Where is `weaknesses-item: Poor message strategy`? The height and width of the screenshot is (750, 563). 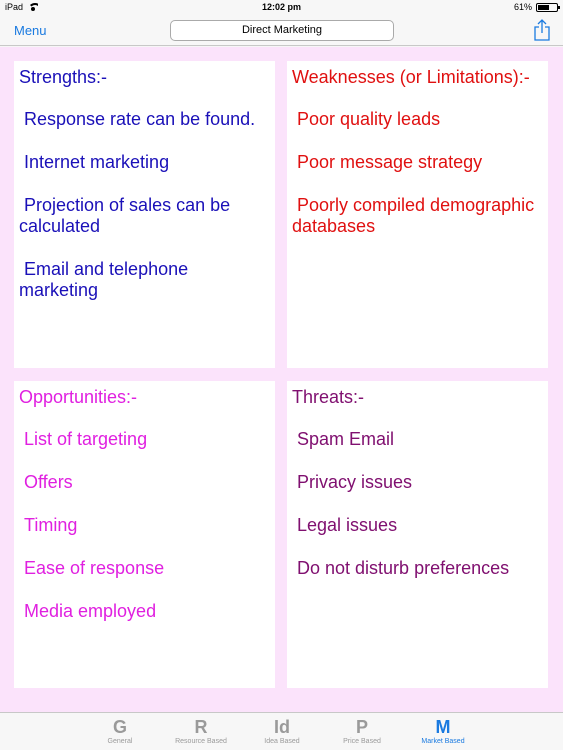
weaknesses-item: Poor message strategy is located at coordinates (387, 162).